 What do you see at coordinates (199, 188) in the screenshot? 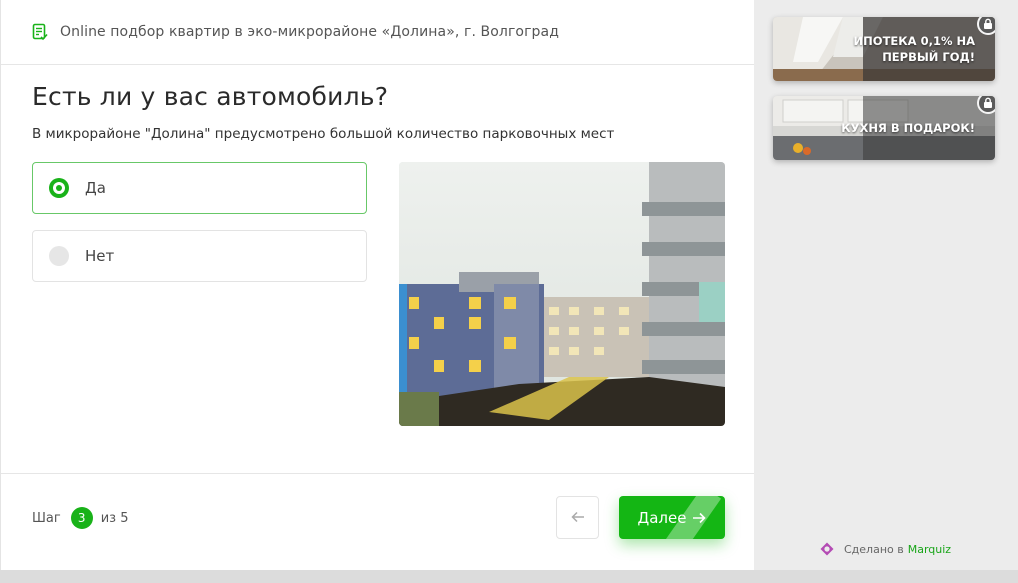
I see `option-yes: Да` at bounding box center [199, 188].